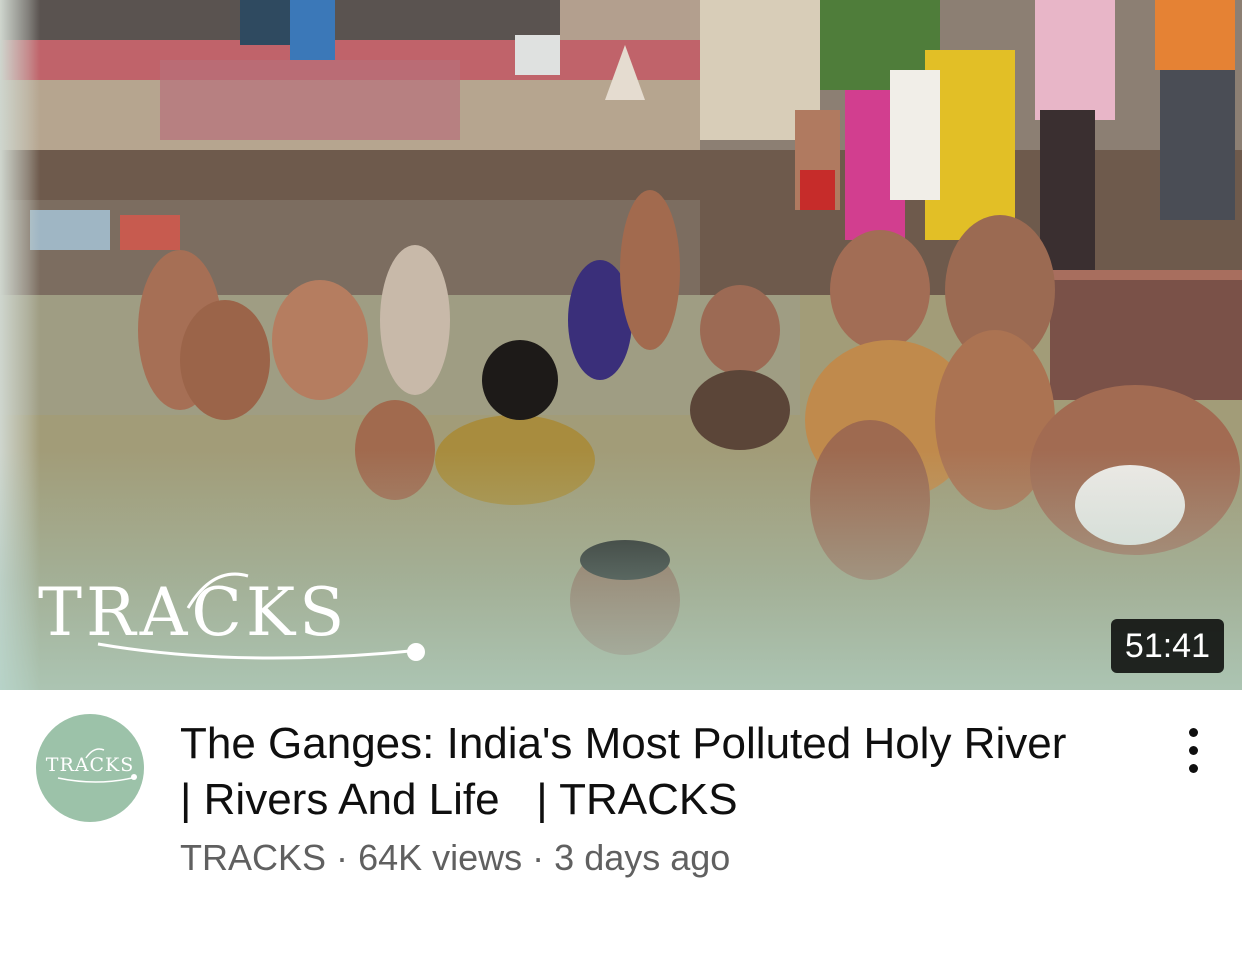  Describe the element at coordinates (1167, 646) in the screenshot. I see `duration-badge: 51:41` at that location.